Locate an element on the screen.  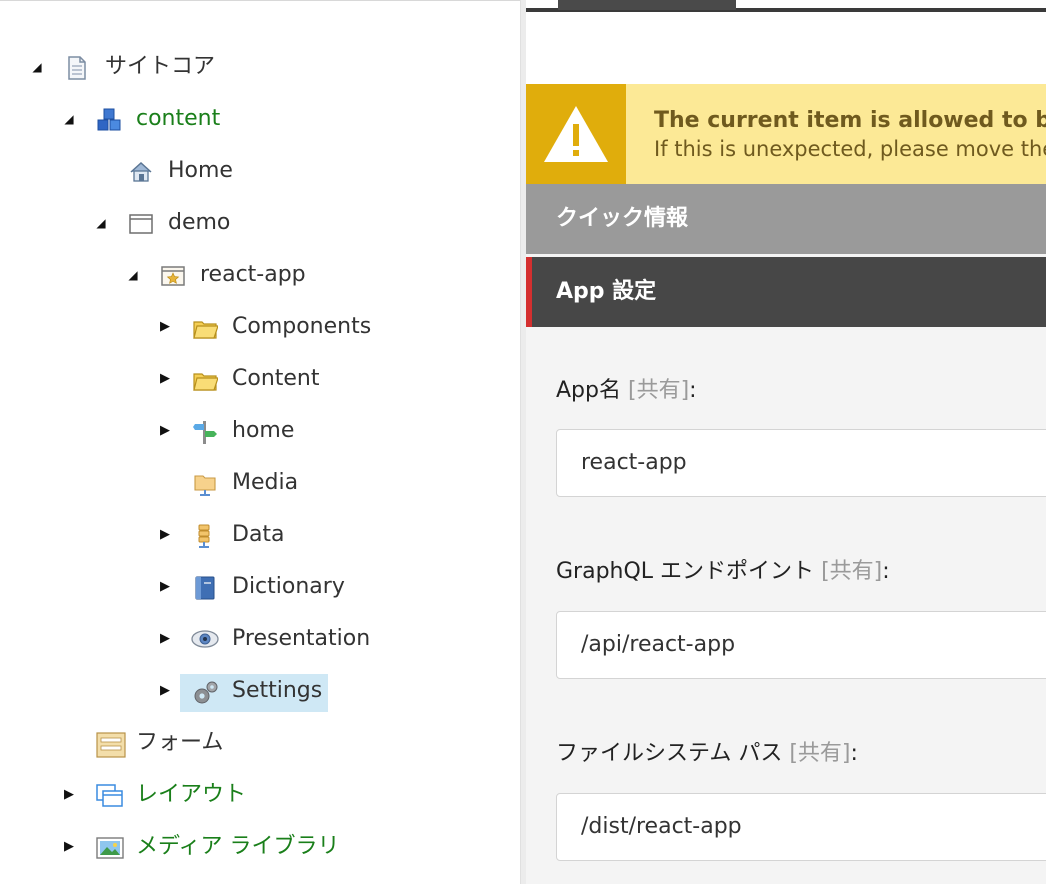
tree-node-settings: ▶ Settings is located at coordinates (170, 691).